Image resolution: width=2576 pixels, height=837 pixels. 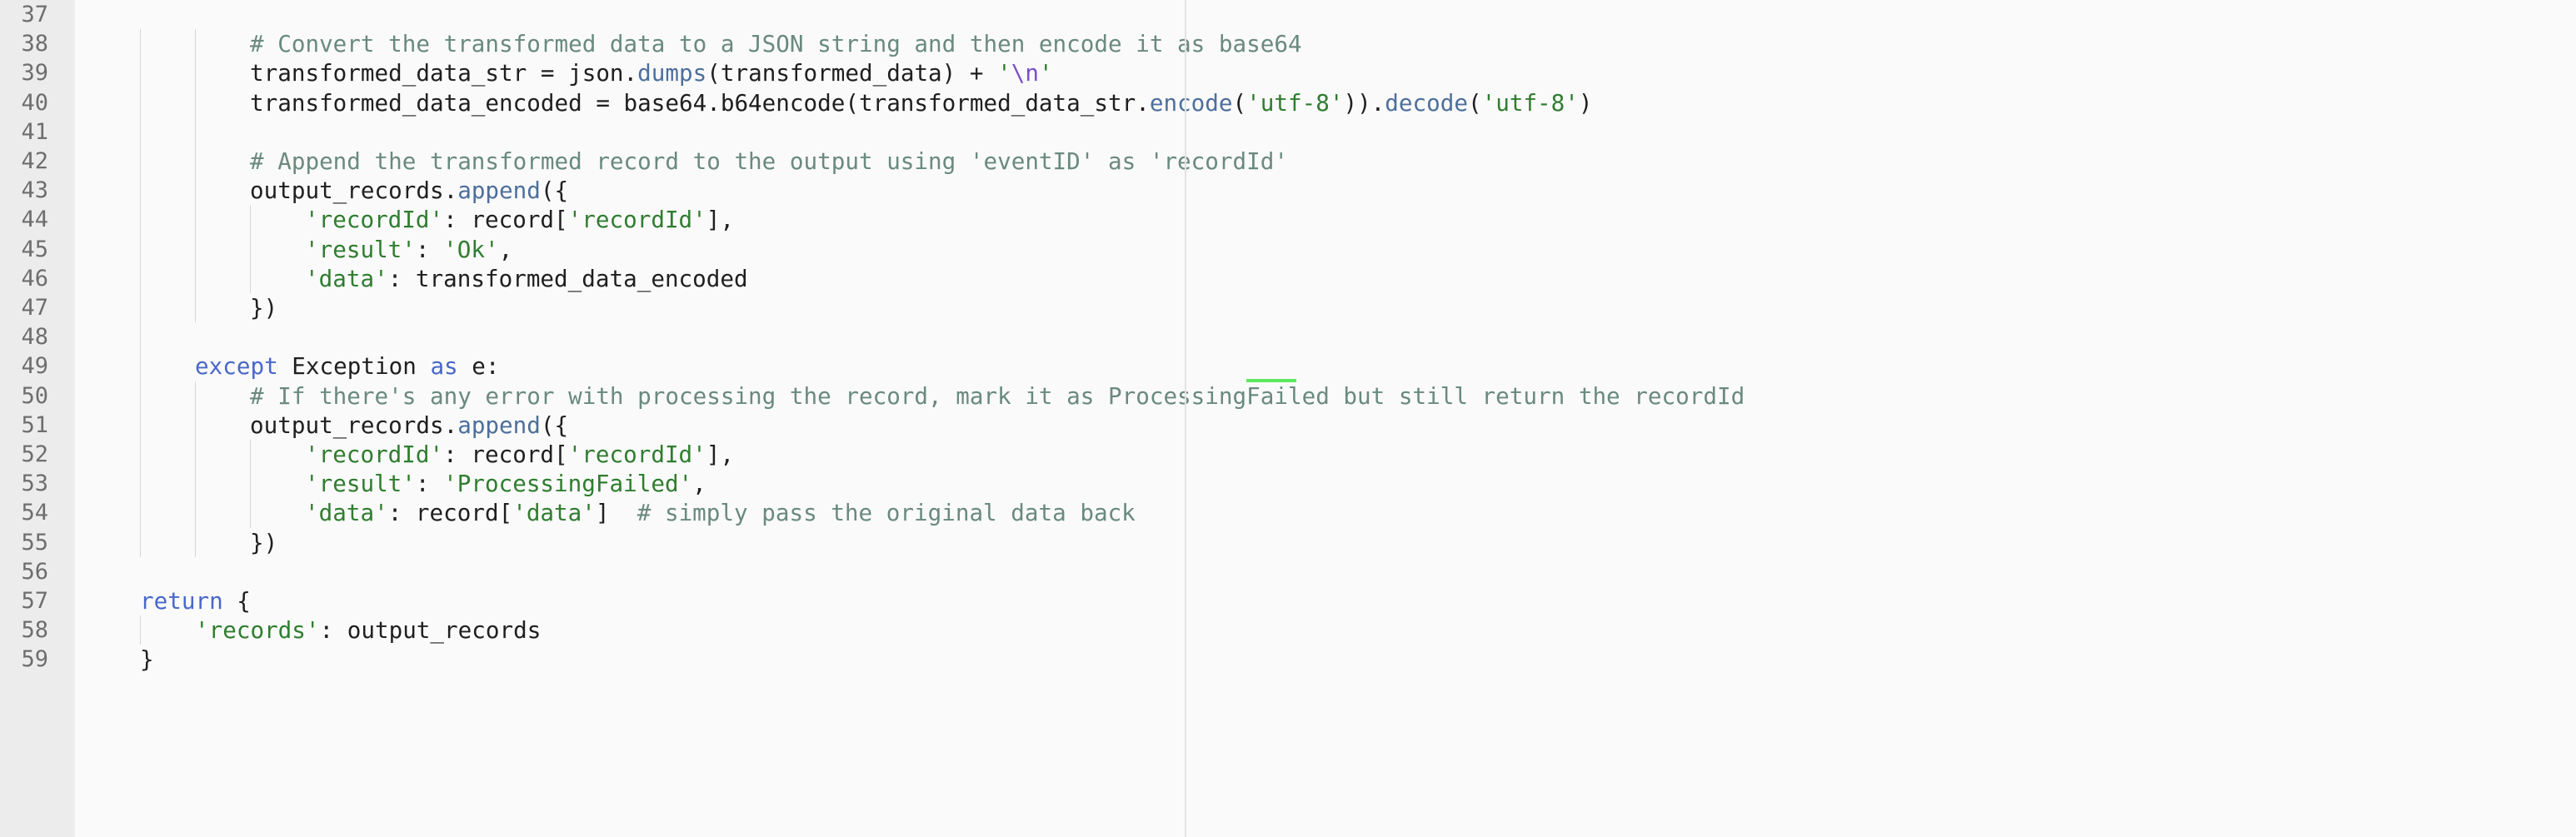 I want to click on line-number: 56, so click(x=34, y=571).